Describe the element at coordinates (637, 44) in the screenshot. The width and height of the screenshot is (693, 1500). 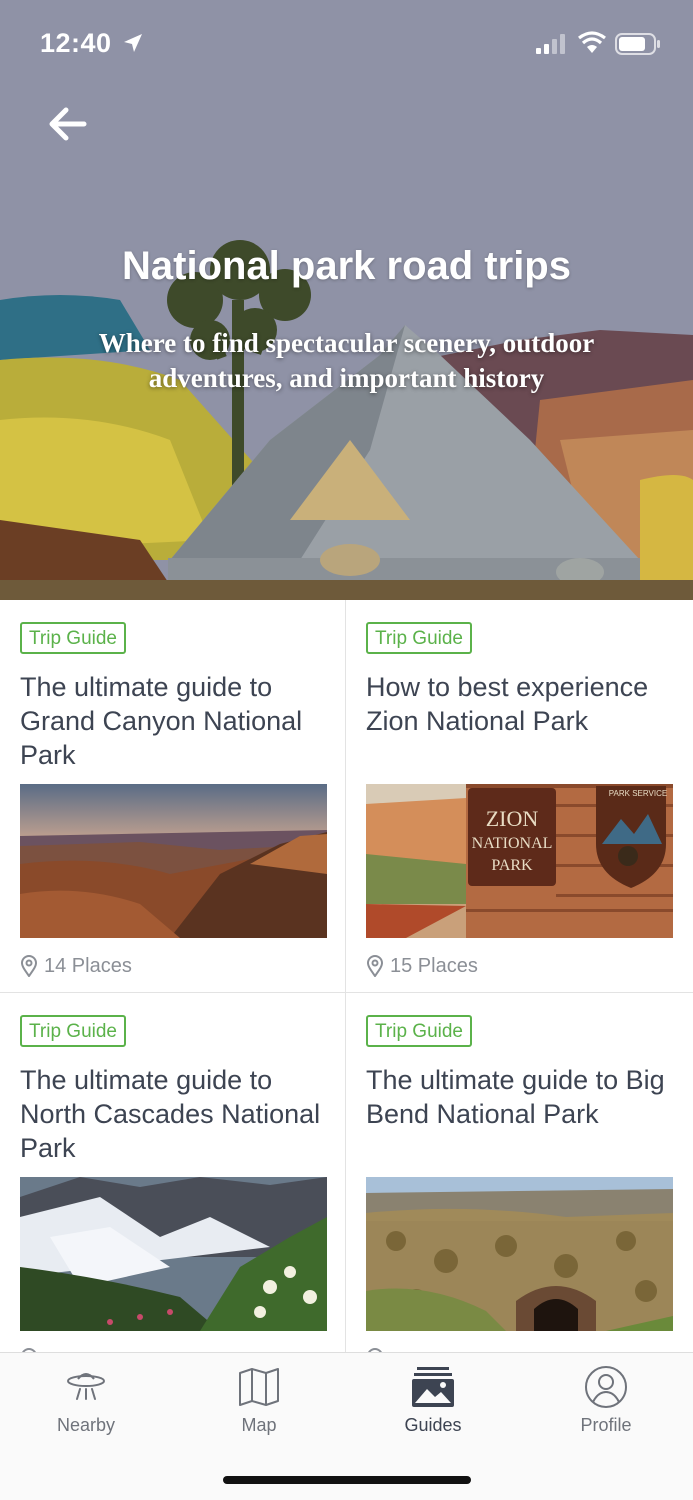
I see `battery-icon` at that location.